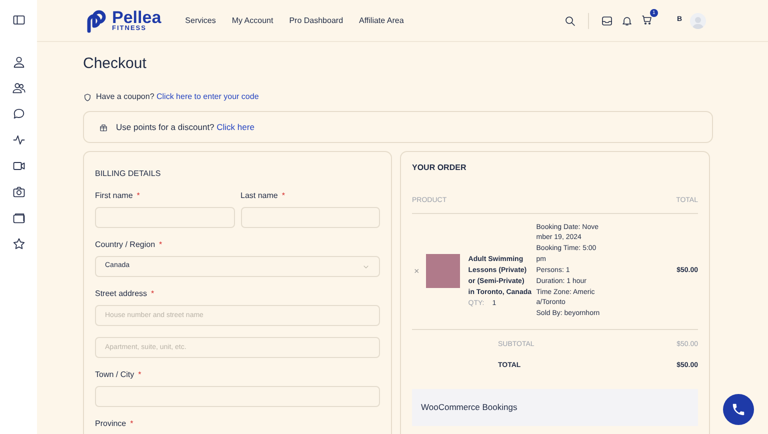 This screenshot has height=434, width=768. I want to click on points-prompt: Use points for a discount? Click here, so click(185, 127).